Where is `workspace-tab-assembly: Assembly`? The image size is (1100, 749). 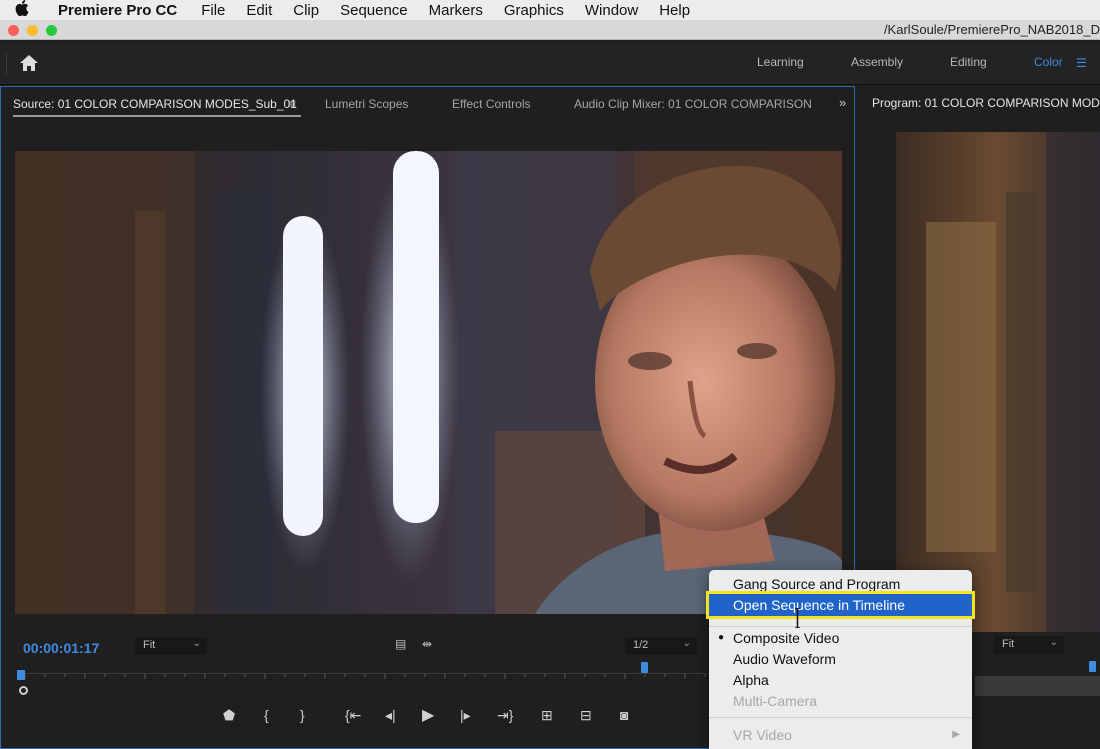 workspace-tab-assembly: Assembly is located at coordinates (877, 62).